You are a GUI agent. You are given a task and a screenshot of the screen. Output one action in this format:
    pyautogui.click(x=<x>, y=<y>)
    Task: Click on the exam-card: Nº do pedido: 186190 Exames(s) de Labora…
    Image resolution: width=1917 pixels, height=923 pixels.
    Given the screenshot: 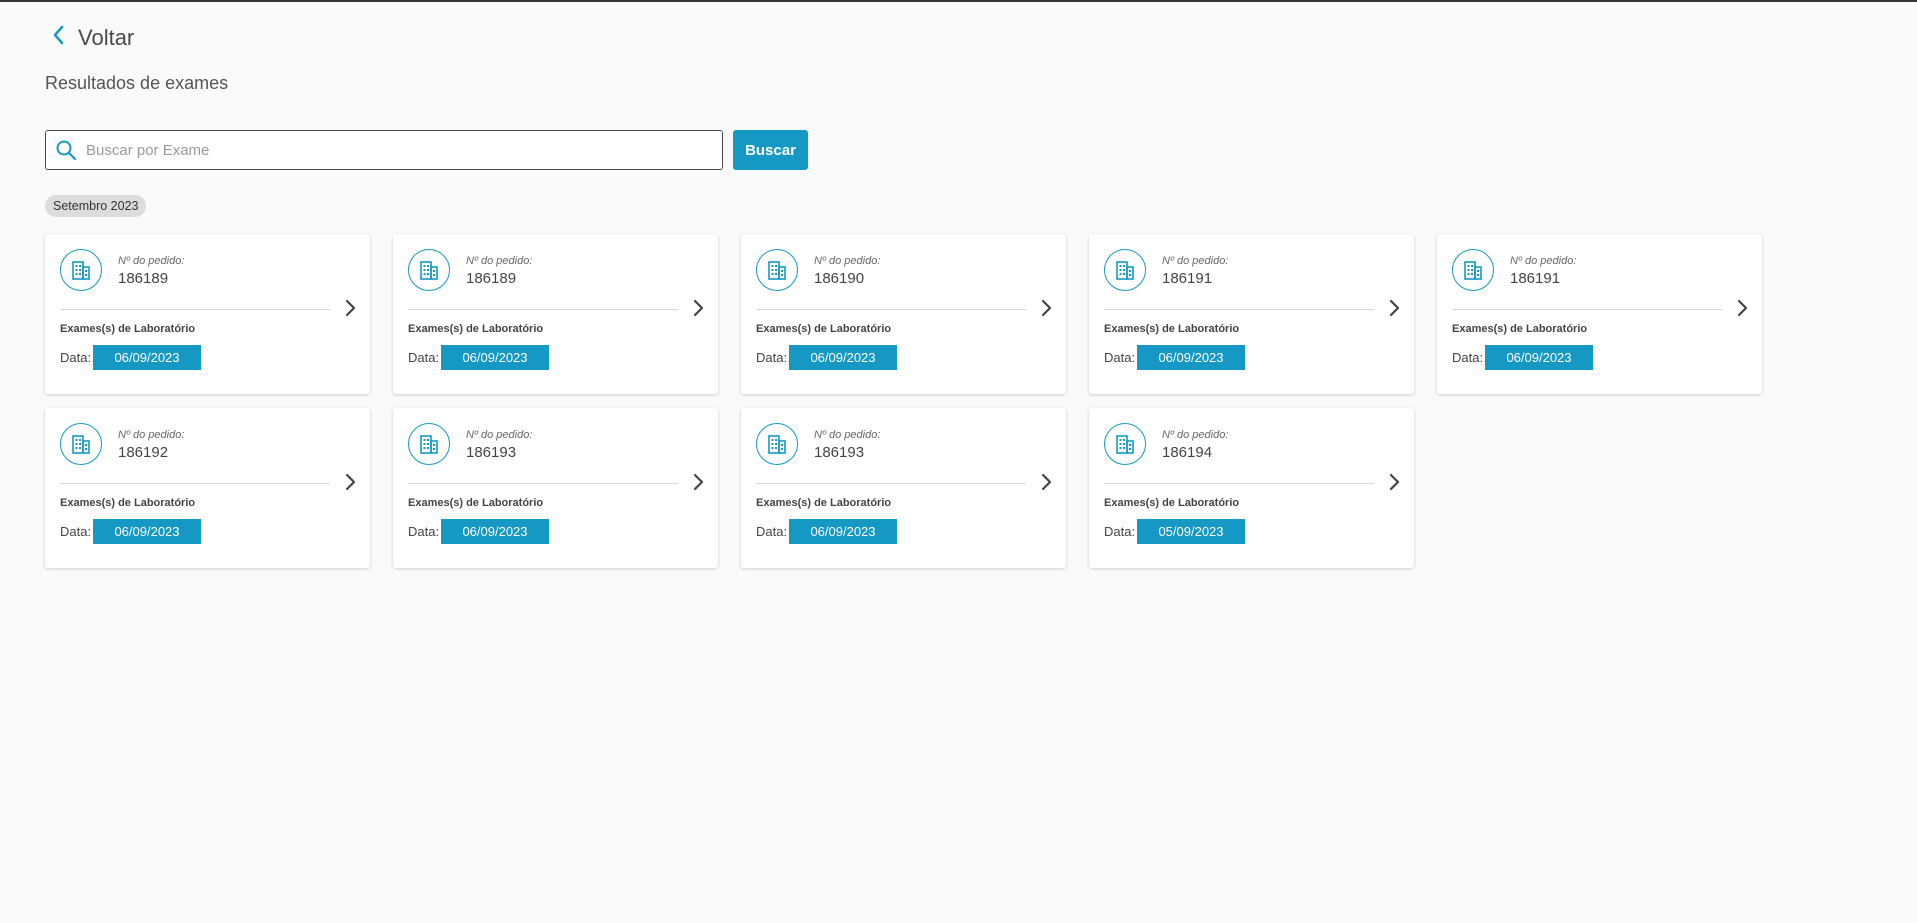 What is the action you would take?
    pyautogui.click(x=903, y=314)
    